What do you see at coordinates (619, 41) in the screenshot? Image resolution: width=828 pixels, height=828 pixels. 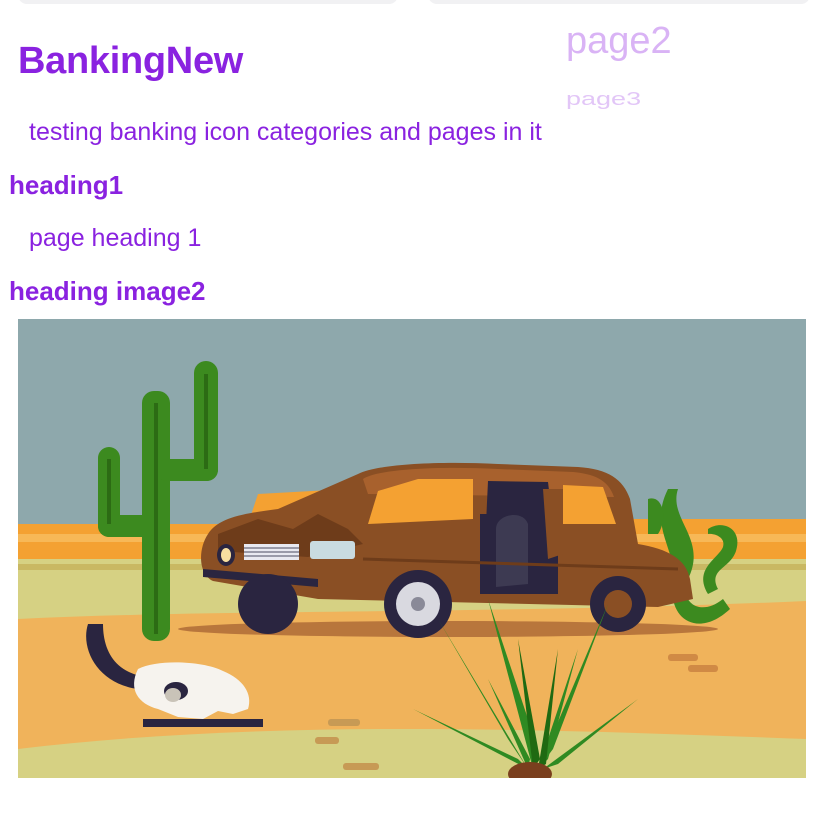 I see `page2-link: page2` at bounding box center [619, 41].